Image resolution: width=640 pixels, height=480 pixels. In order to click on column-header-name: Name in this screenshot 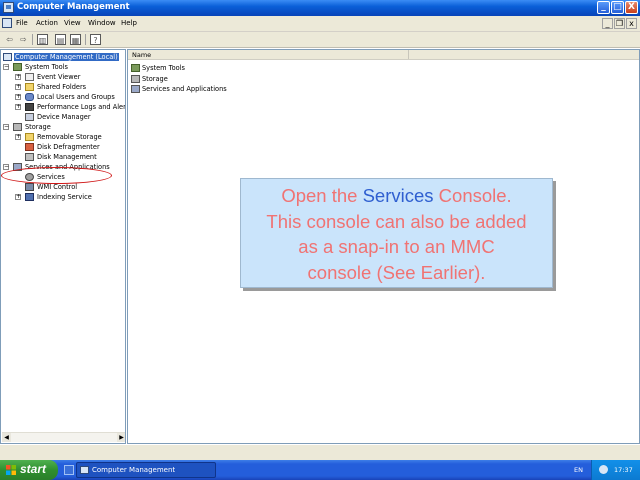, I will do `click(141, 55)`.